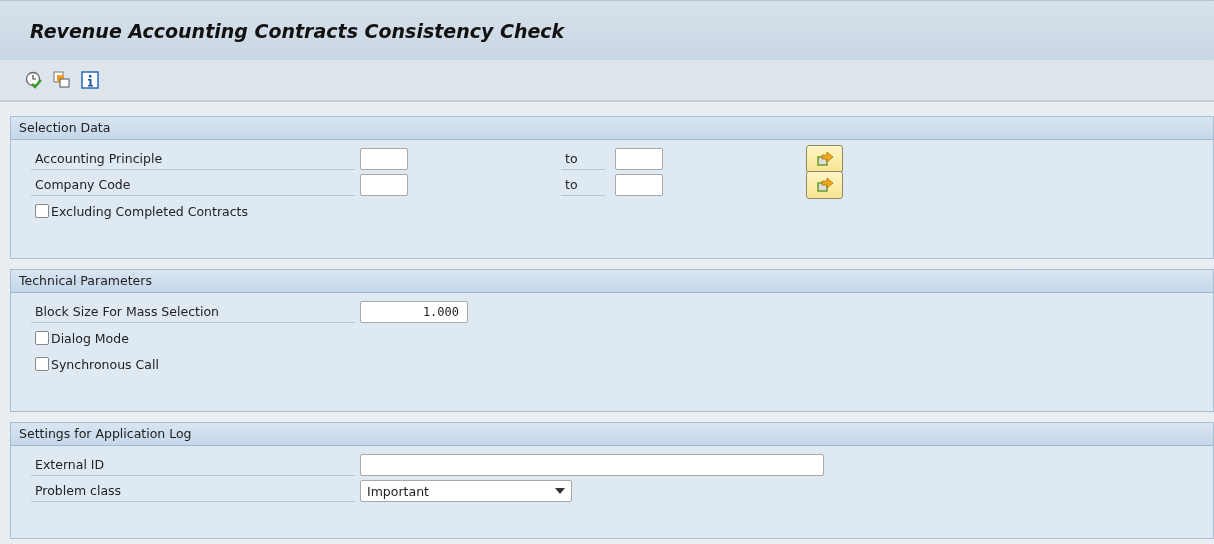  I want to click on field-label: Block Size For Mass Selection, so click(193, 312).